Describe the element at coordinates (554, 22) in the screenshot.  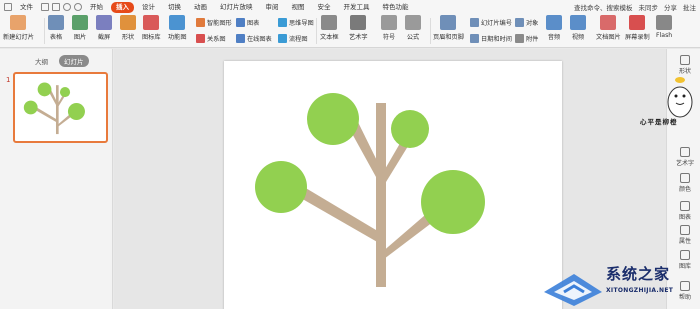
I see `audio-icon` at that location.